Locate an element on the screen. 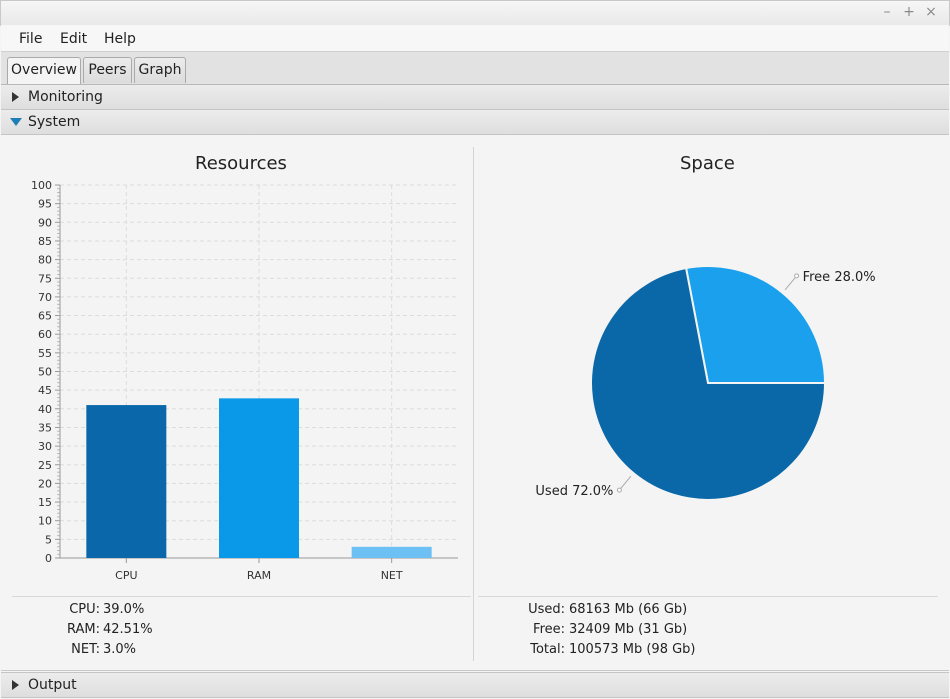 This screenshot has width=950, height=699. free-stat-value: 32409 Mb (31 Gb) is located at coordinates (628, 629).